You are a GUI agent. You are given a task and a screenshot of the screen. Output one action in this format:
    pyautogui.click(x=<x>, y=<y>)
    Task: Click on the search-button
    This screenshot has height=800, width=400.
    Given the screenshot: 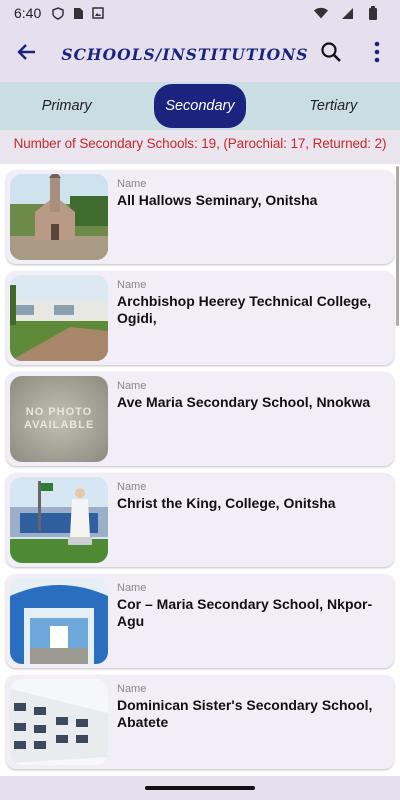 What is the action you would take?
    pyautogui.click(x=331, y=54)
    